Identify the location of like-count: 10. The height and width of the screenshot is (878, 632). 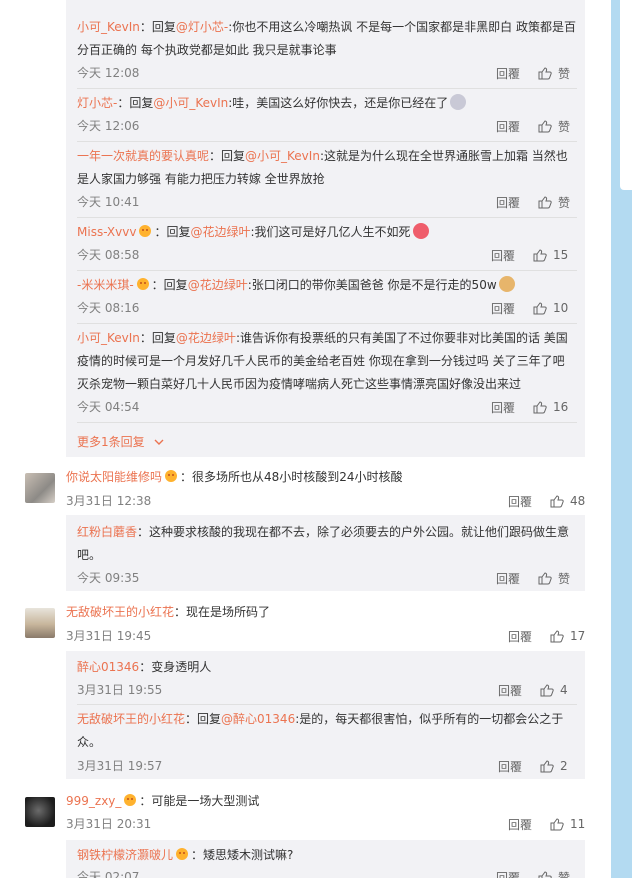
(561, 308).